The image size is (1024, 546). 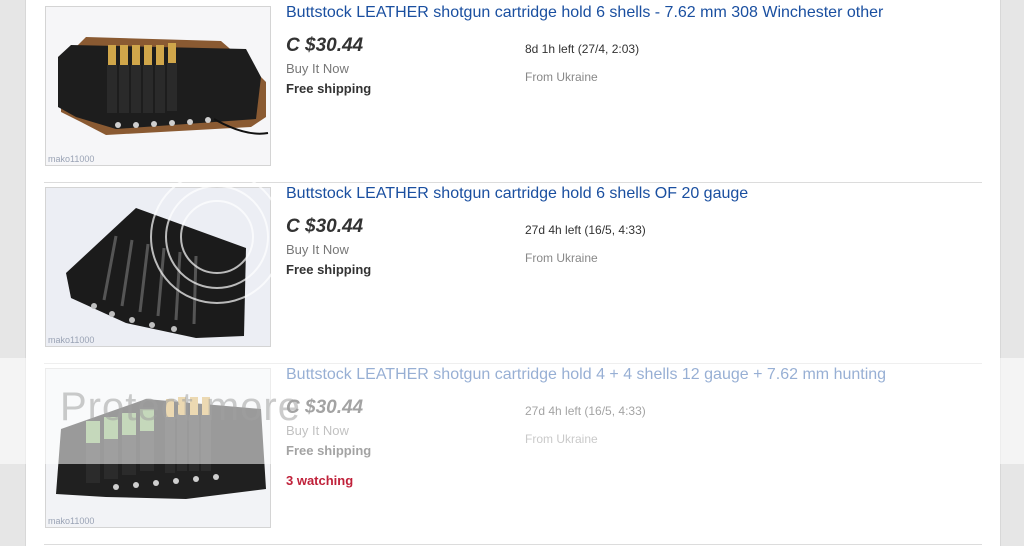 I want to click on listing-watchers: 3 watching, so click(x=320, y=480).